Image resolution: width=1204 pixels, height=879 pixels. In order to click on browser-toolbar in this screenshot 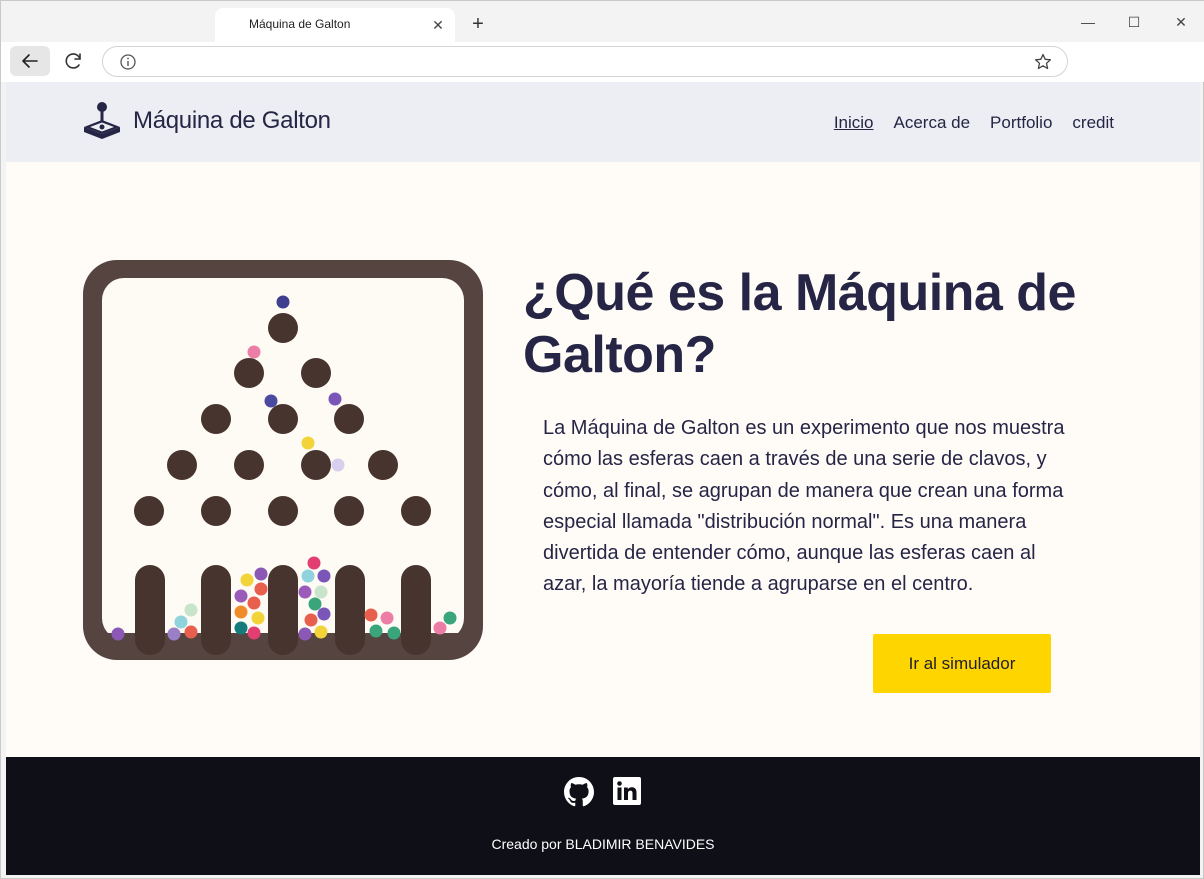, I will do `click(602, 62)`.